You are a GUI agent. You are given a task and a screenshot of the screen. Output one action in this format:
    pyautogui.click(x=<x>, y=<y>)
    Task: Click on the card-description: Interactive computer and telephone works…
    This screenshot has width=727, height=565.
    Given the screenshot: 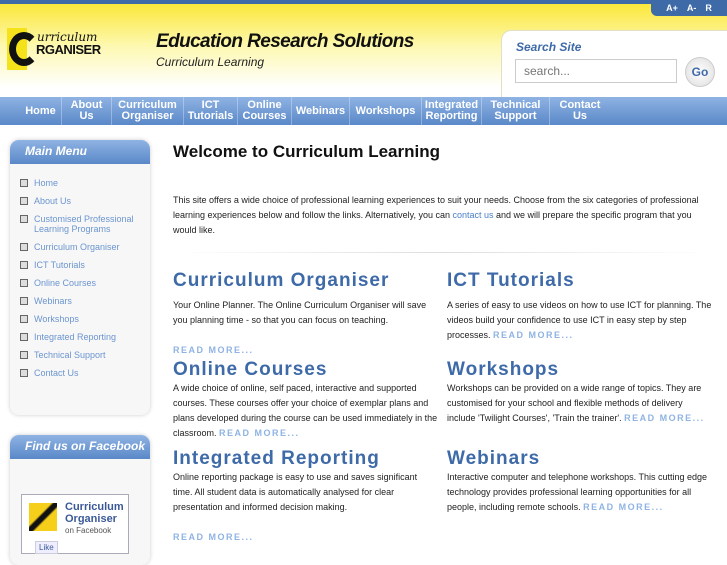 What is the action you would take?
    pyautogui.click(x=577, y=492)
    